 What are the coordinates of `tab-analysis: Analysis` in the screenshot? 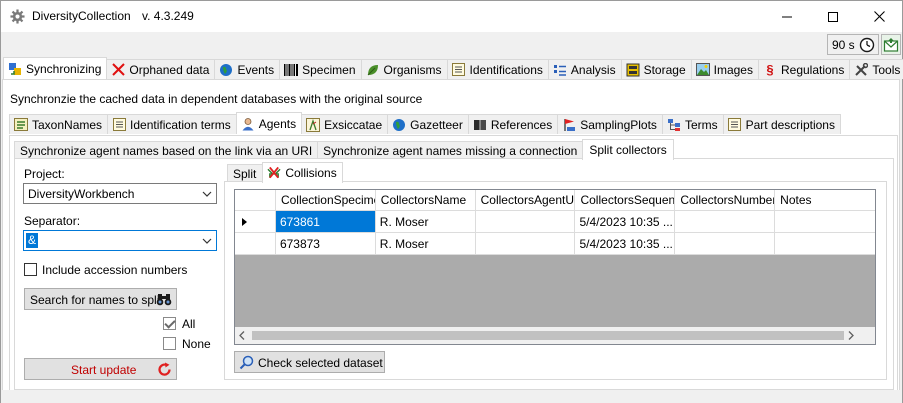 It's located at (584, 69).